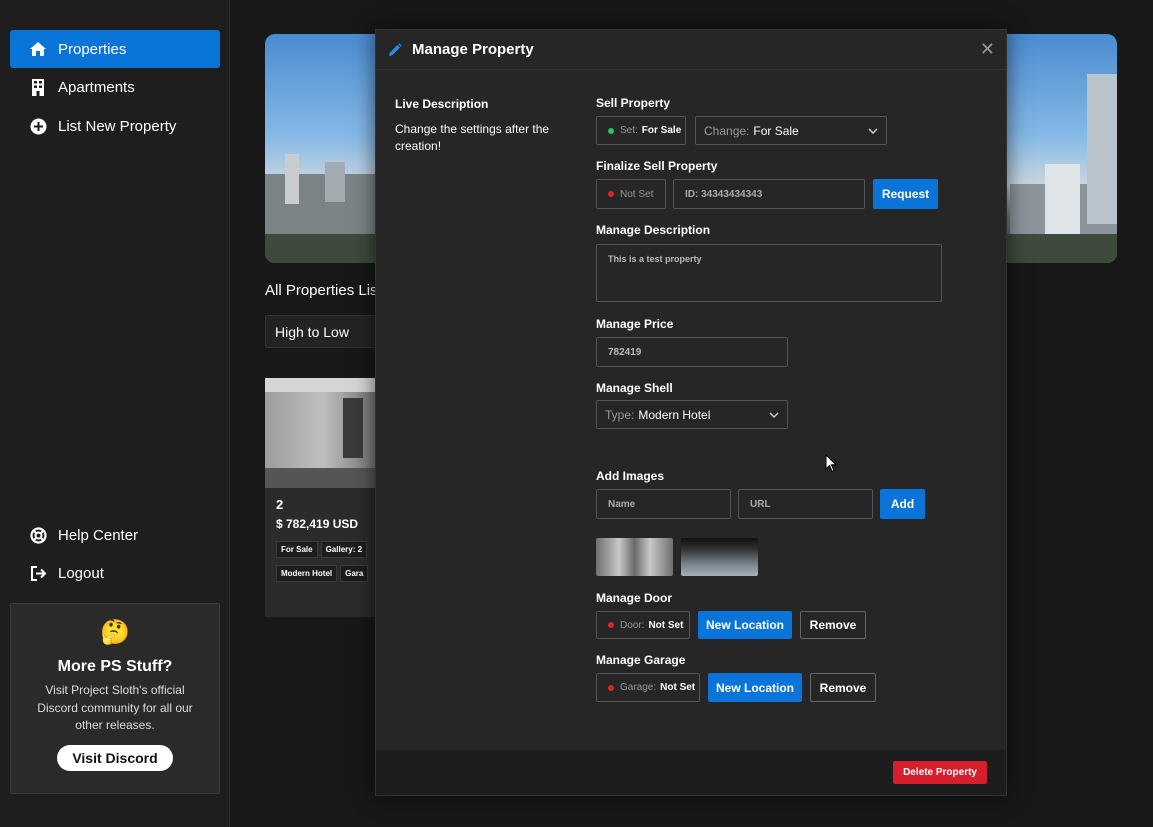 Image resolution: width=1153 pixels, height=827 pixels. I want to click on sidebar-item-label: Logout, so click(81, 573).